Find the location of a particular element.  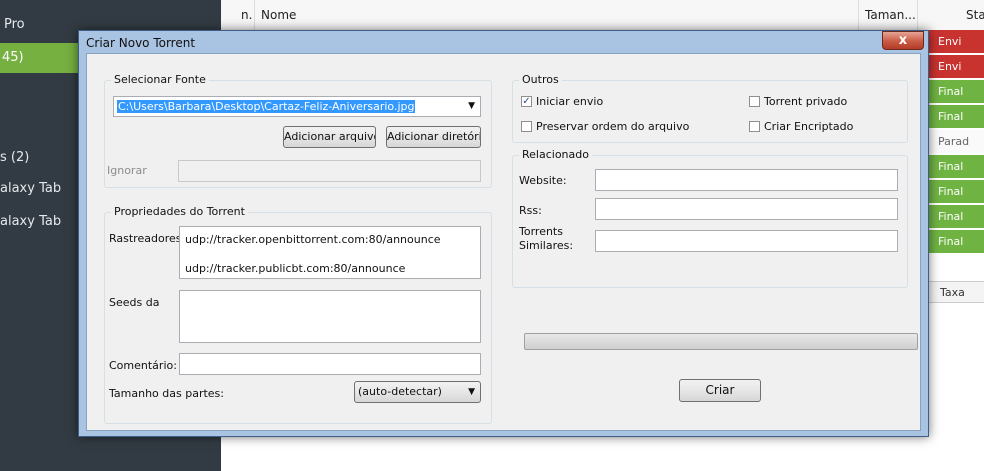

close-icon: x is located at coordinates (903, 40).